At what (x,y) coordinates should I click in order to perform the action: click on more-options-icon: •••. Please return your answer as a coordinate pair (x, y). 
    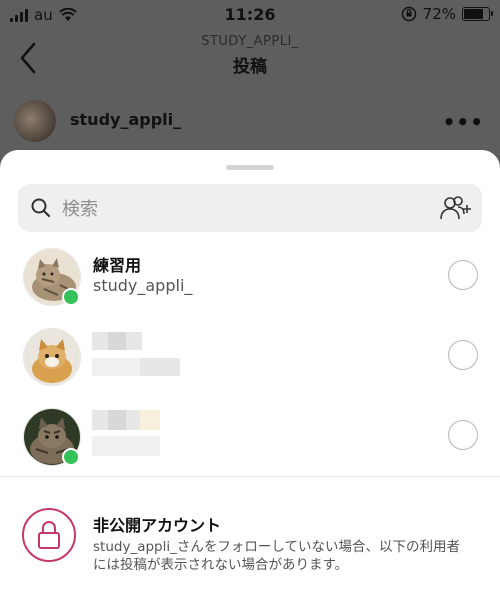
    Looking at the image, I should click on (463, 122).